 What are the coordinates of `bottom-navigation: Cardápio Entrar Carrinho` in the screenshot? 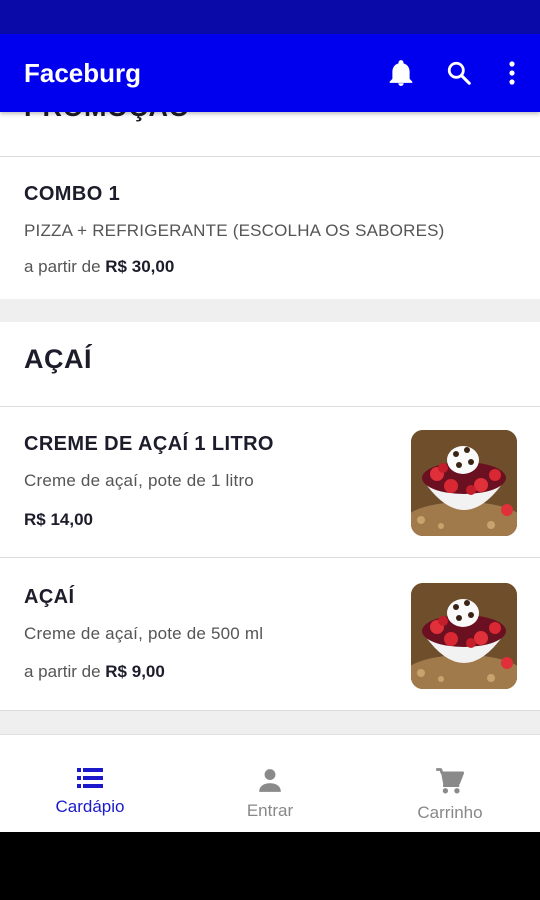 It's located at (270, 783).